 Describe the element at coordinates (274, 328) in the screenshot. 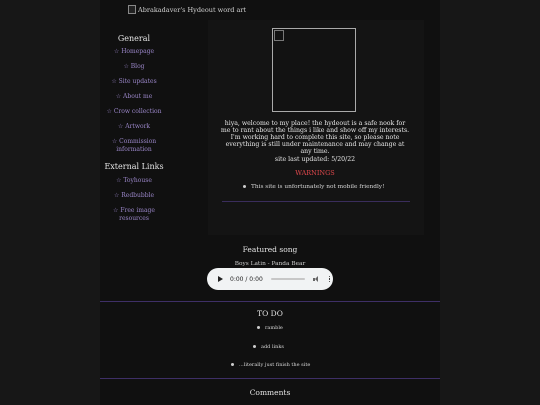

I see `todo-item-text: ramble` at that location.